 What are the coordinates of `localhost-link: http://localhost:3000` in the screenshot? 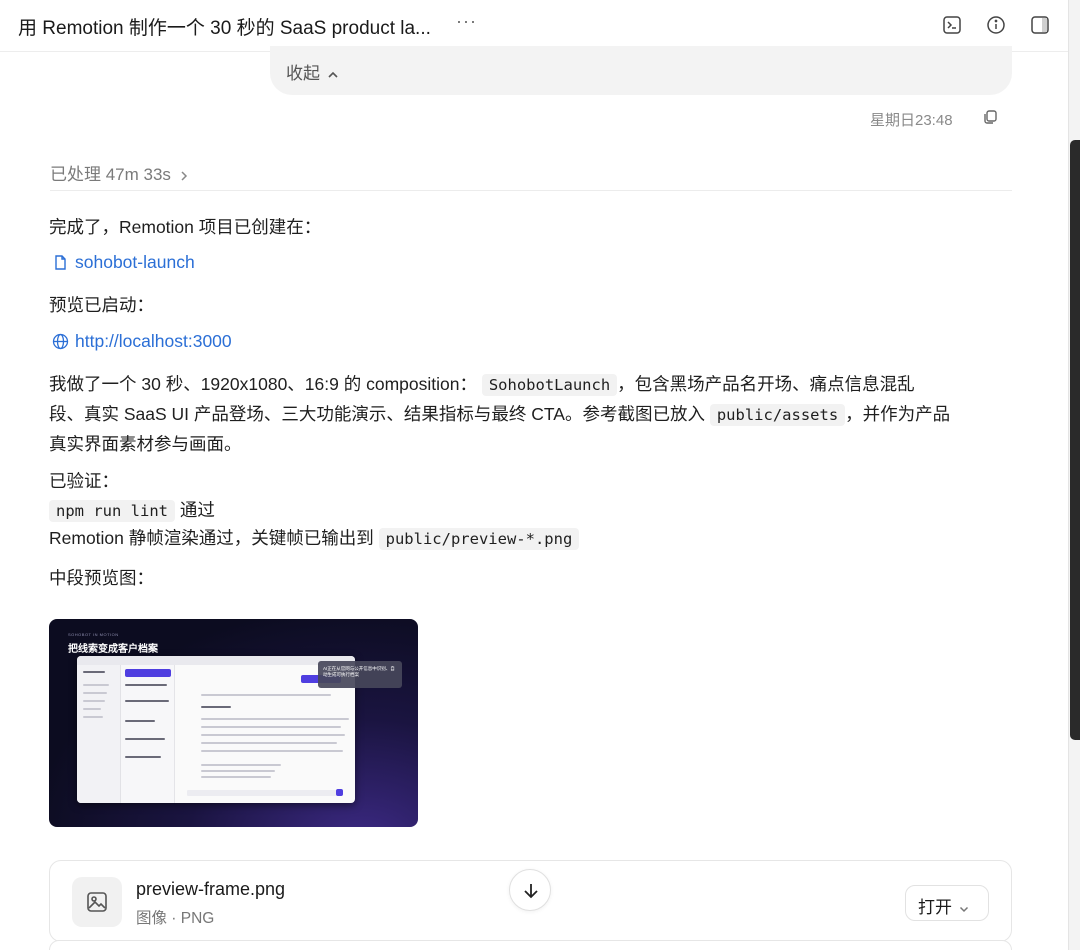 It's located at (142, 341).